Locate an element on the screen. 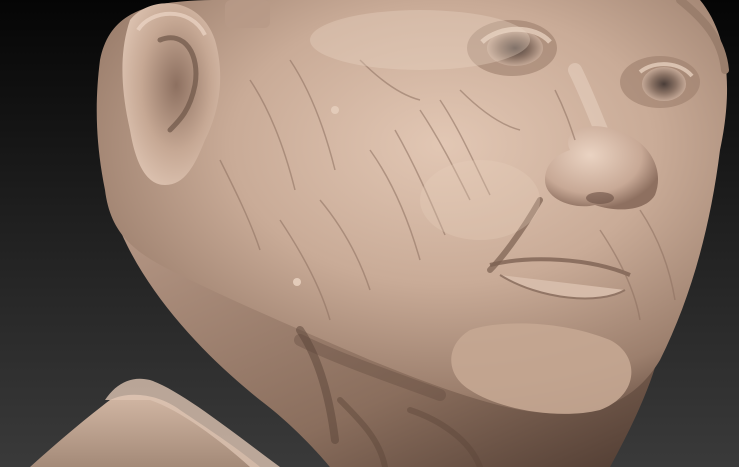 Image resolution: width=739 pixels, height=467 pixels. nostril is located at coordinates (600, 198).